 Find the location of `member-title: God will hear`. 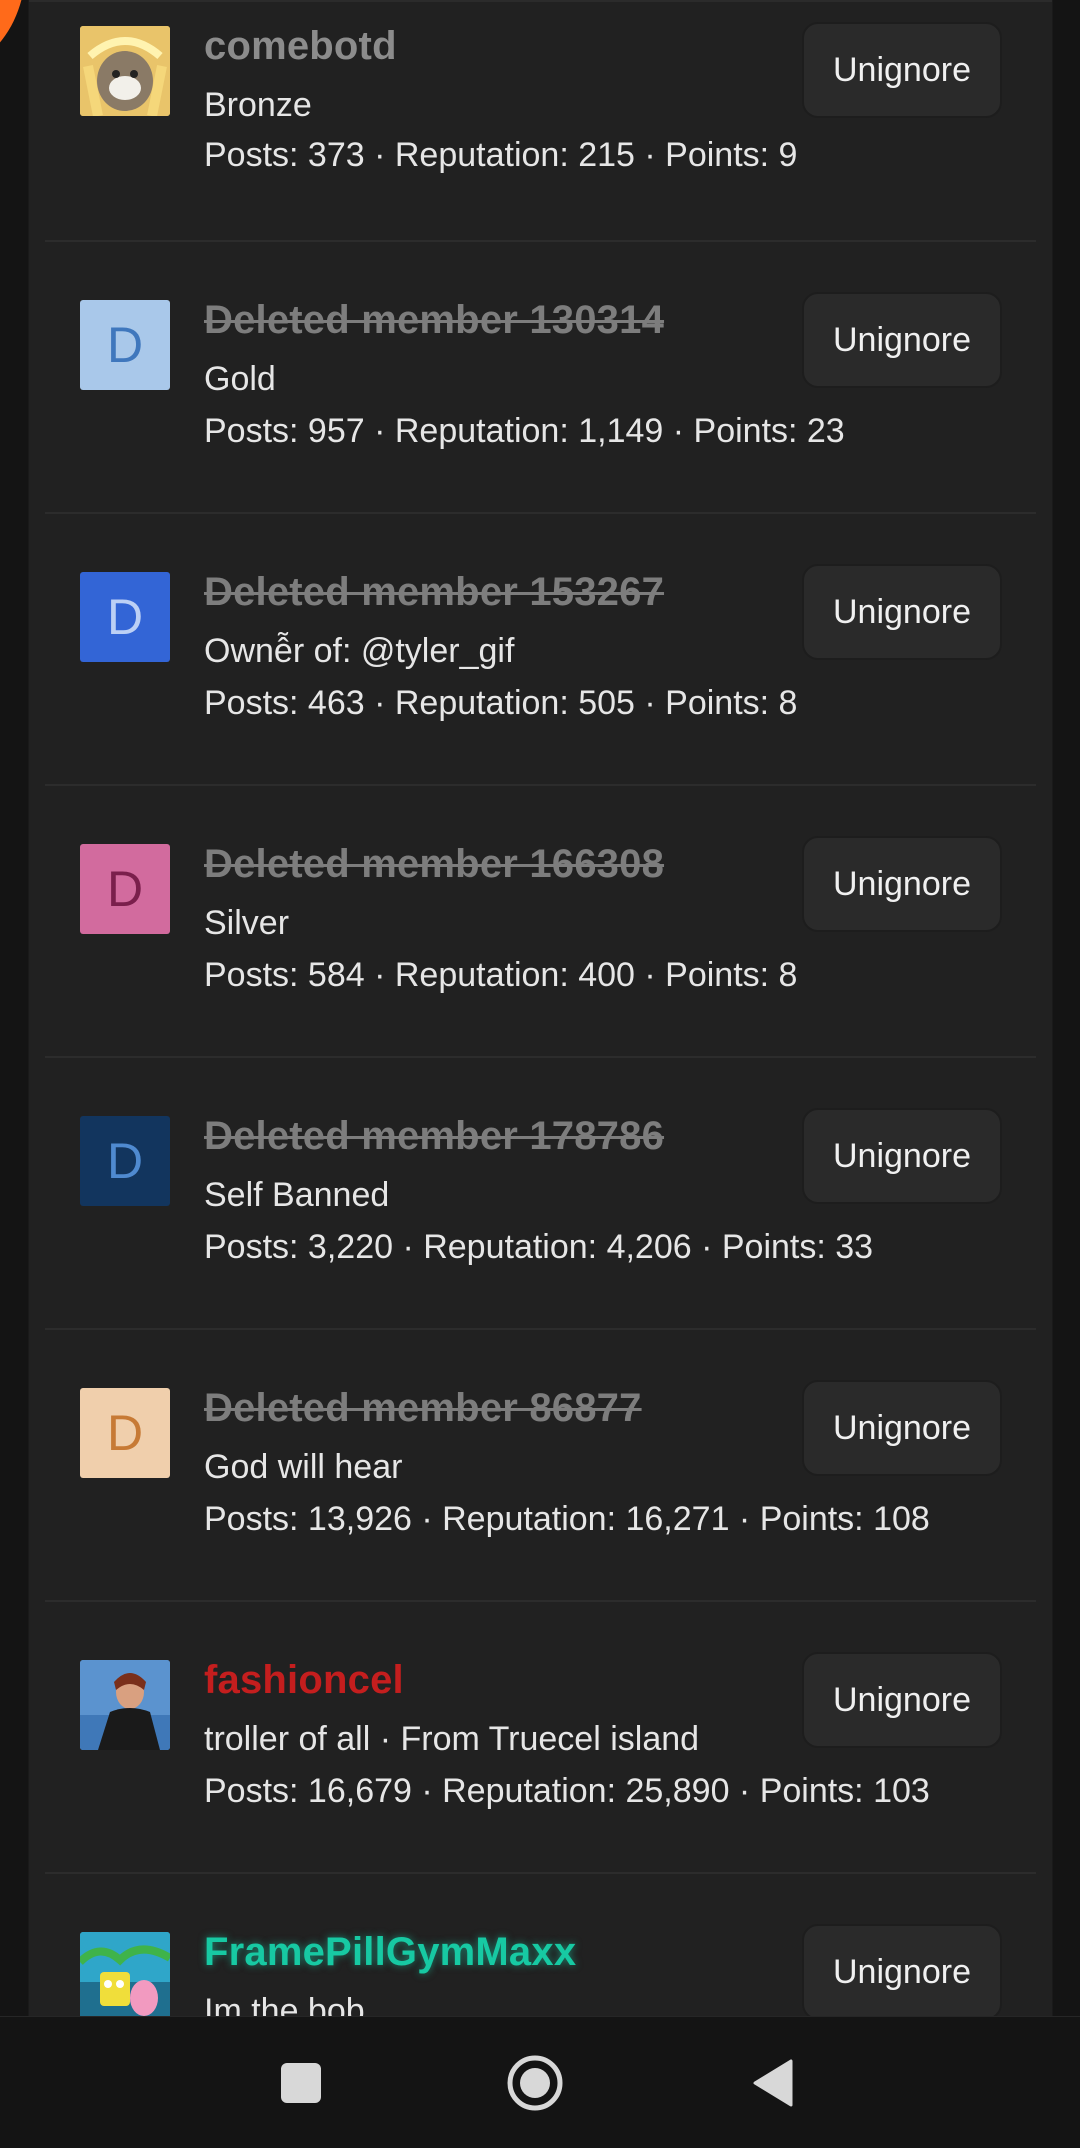

member-title: God will hear is located at coordinates (303, 1467).